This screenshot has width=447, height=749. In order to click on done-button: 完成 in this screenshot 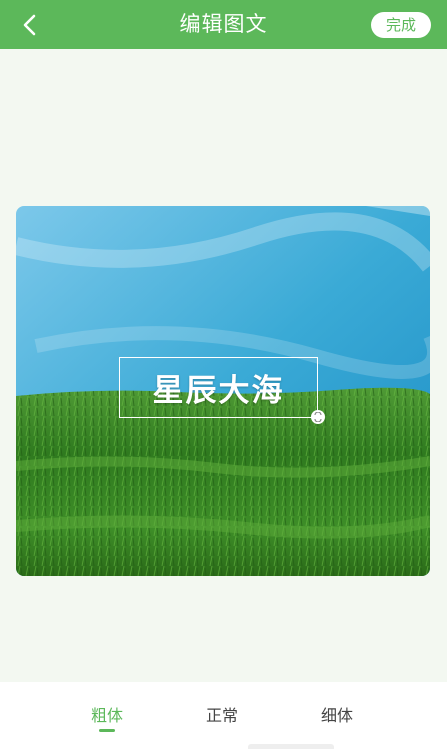, I will do `click(401, 25)`.